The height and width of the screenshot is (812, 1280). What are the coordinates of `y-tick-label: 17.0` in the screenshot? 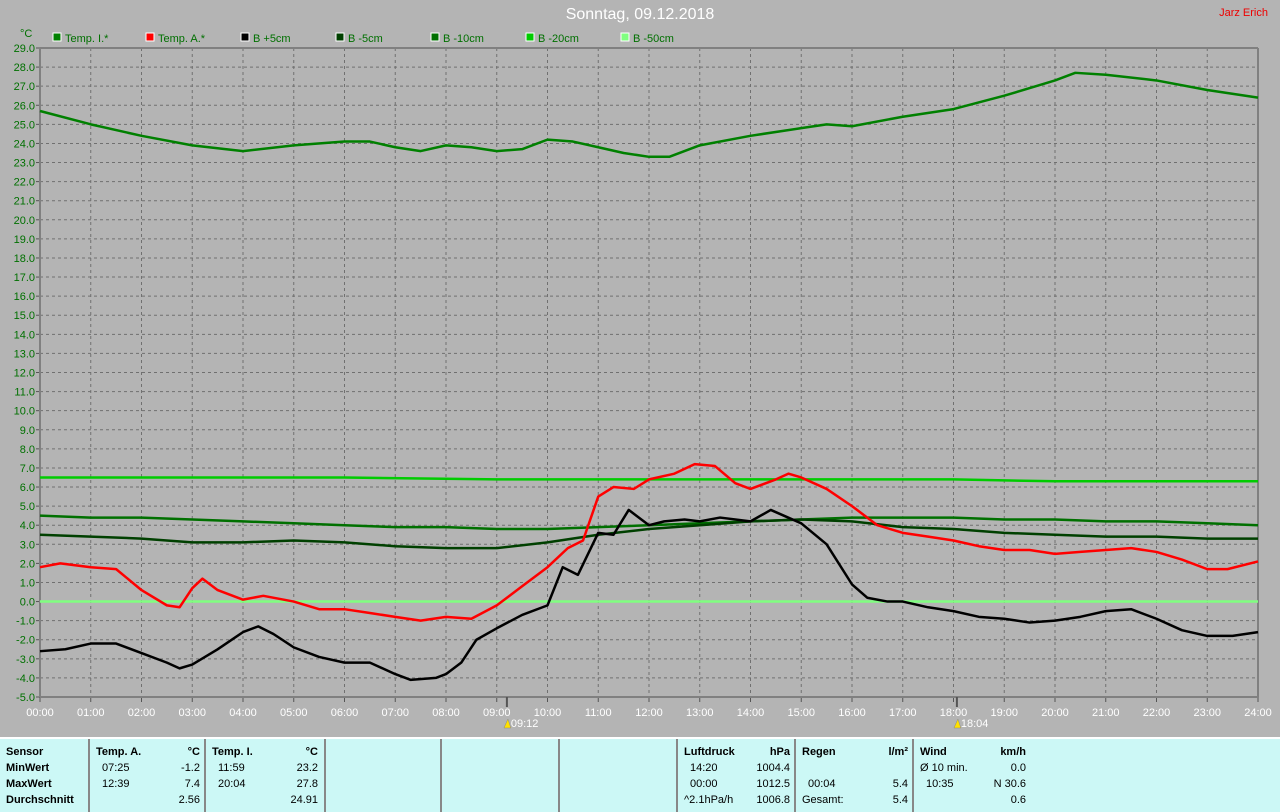 It's located at (24, 278).